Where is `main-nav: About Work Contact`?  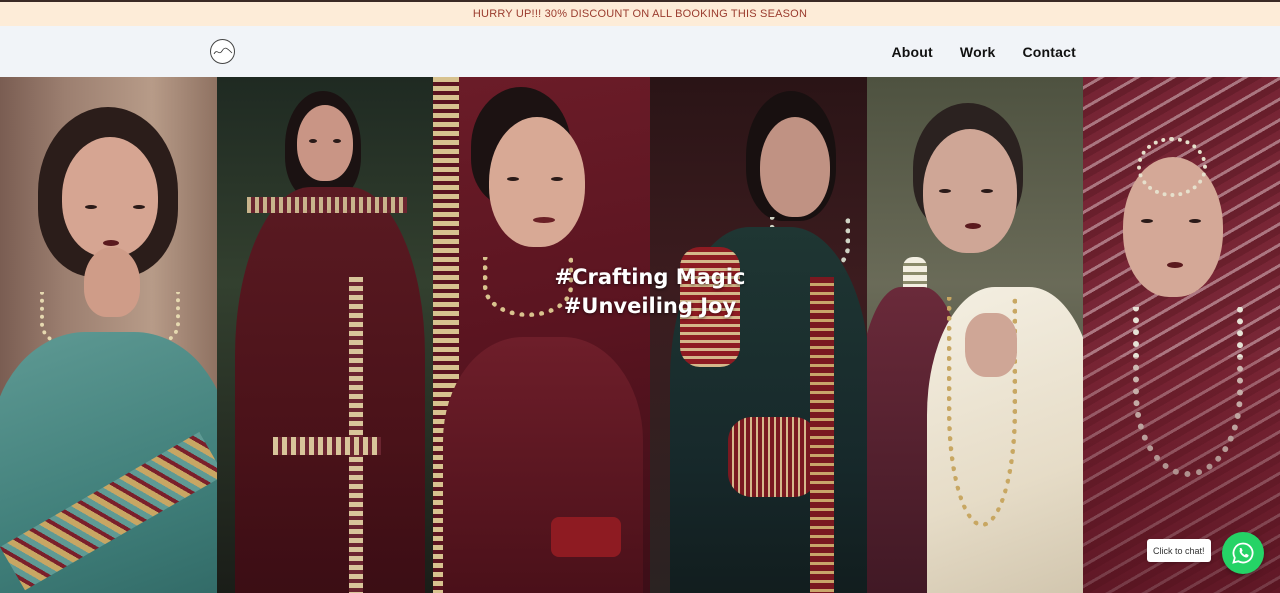
main-nav: About Work Contact is located at coordinates (983, 51).